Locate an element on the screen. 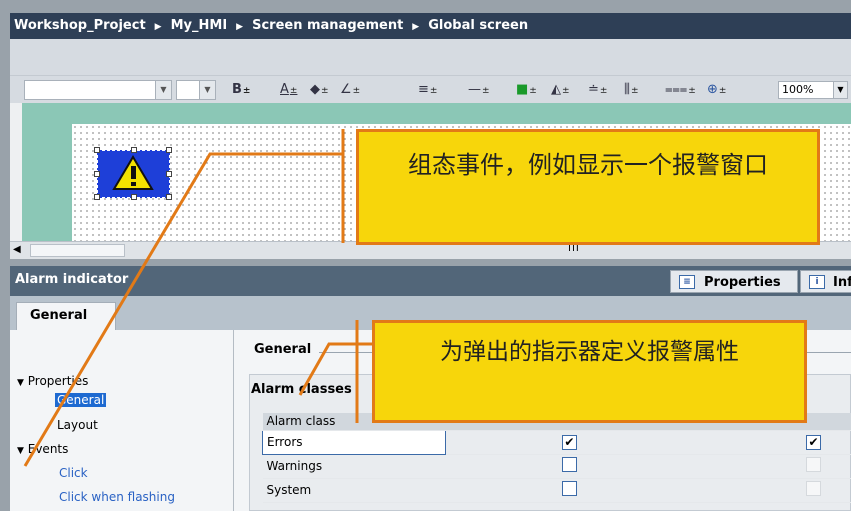 The image size is (851, 511). callout-define-alarm-properties: 为弹出的指示器定义报警属性 is located at coordinates (589, 371).